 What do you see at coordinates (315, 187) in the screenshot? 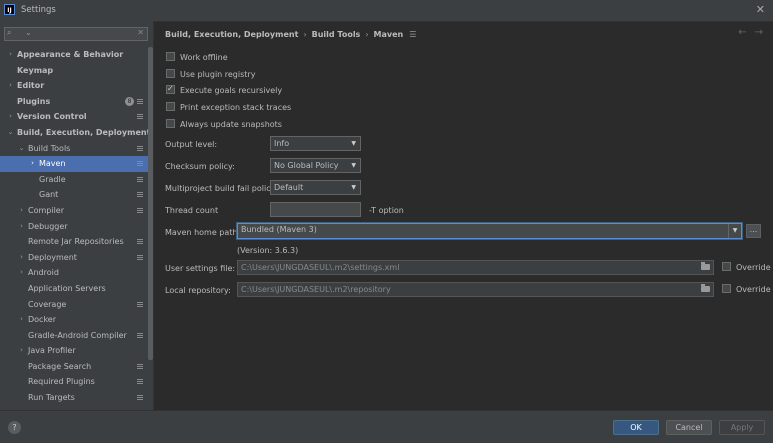
I see `multiproject-fail-policy-select: Default ▼` at bounding box center [315, 187].